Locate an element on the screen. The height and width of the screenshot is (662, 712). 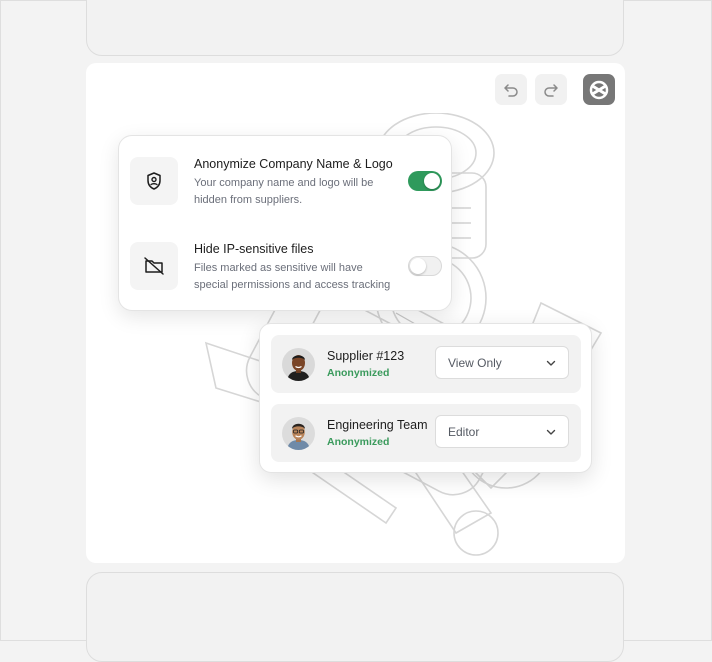
undo-button is located at coordinates (511, 89).